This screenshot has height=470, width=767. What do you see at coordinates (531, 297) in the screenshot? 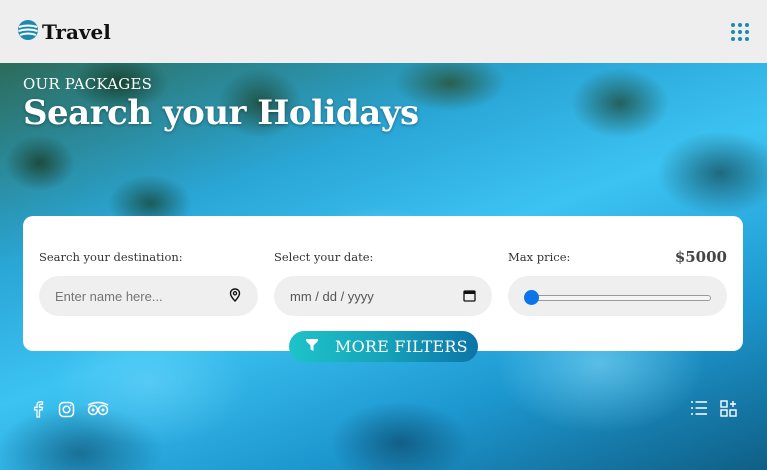
I see `price-slider-thumb` at bounding box center [531, 297].